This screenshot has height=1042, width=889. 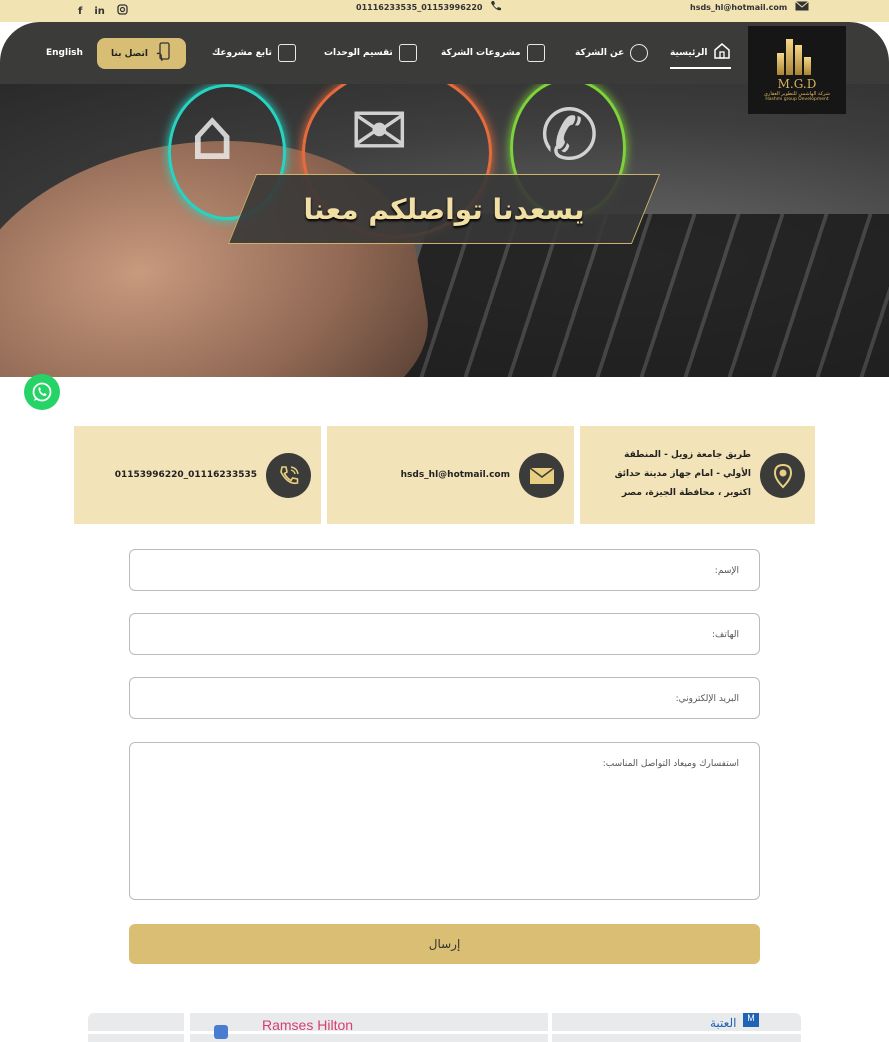 I want to click on phone-card: 01116233535_01153996220, so click(x=197, y=475).